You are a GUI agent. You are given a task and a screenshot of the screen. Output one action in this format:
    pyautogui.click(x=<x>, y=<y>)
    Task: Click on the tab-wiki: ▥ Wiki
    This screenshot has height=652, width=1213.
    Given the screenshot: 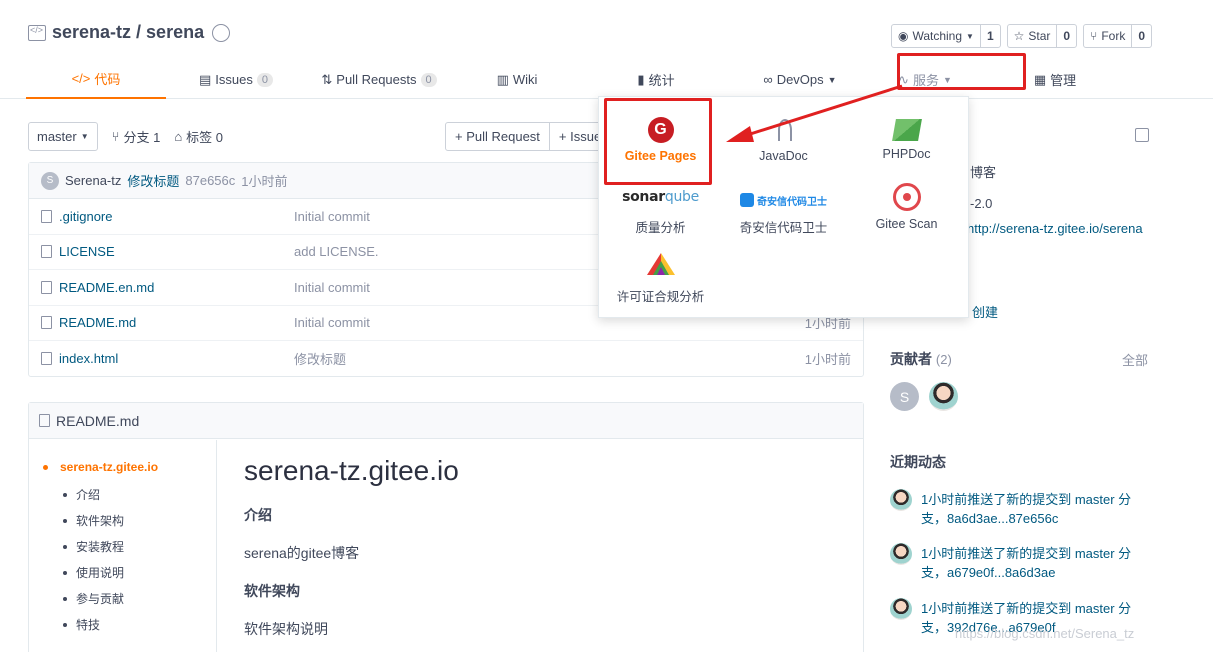 What is the action you would take?
    pyautogui.click(x=517, y=79)
    